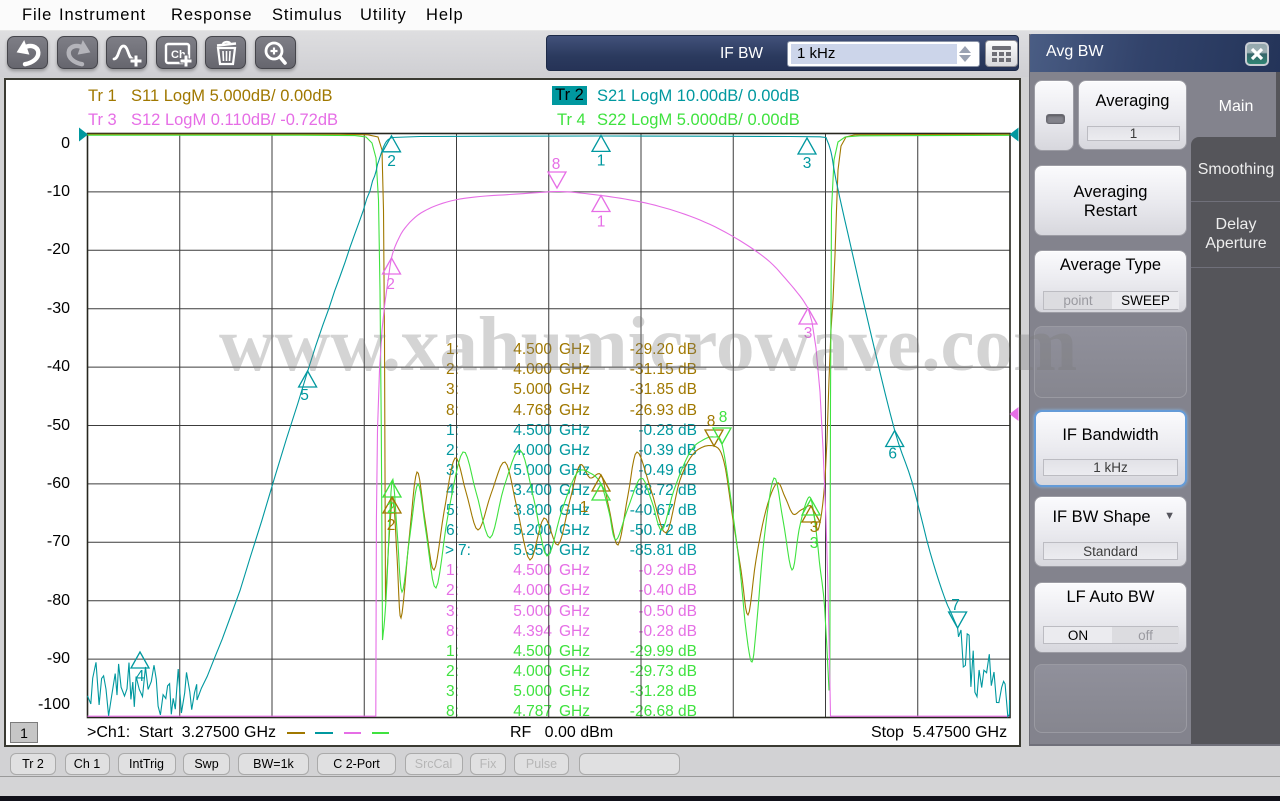 The width and height of the screenshot is (1280, 801). I want to click on svg-text: 4, so click(140, 676).